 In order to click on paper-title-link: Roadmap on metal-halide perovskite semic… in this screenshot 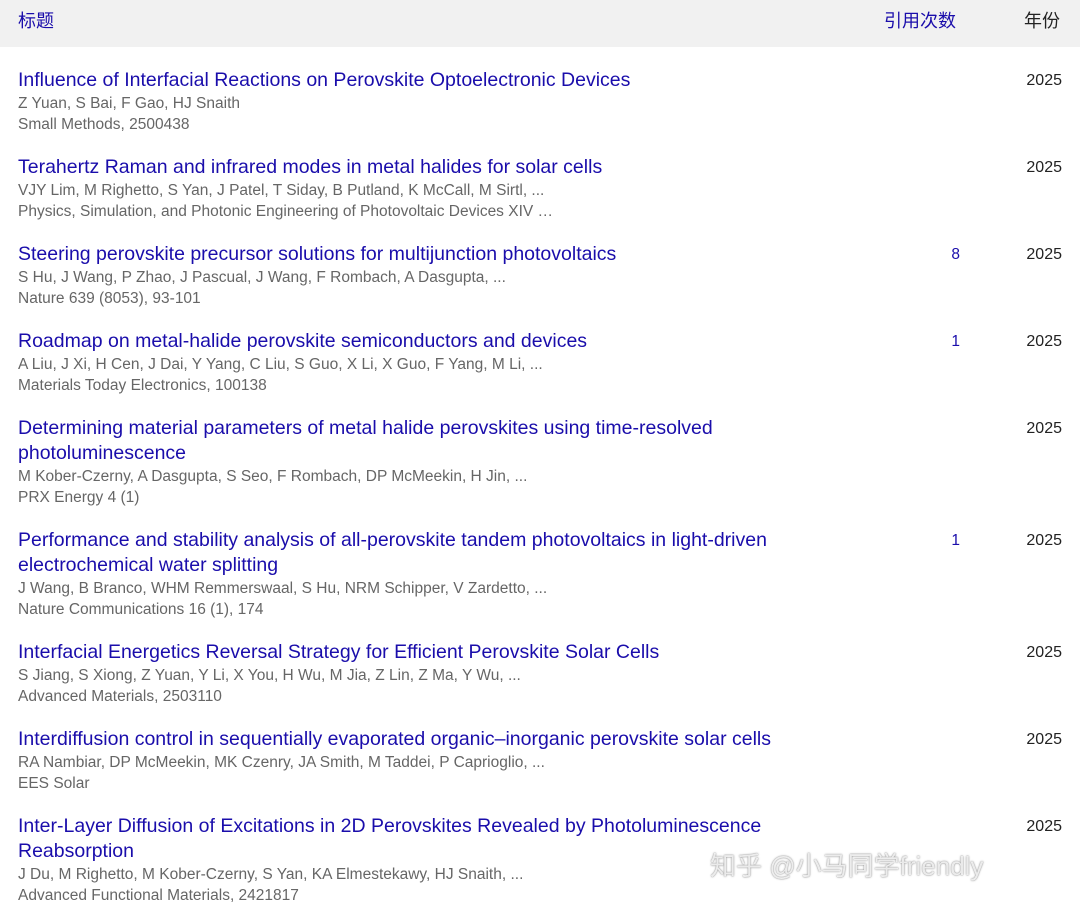, I will do `click(418, 341)`.